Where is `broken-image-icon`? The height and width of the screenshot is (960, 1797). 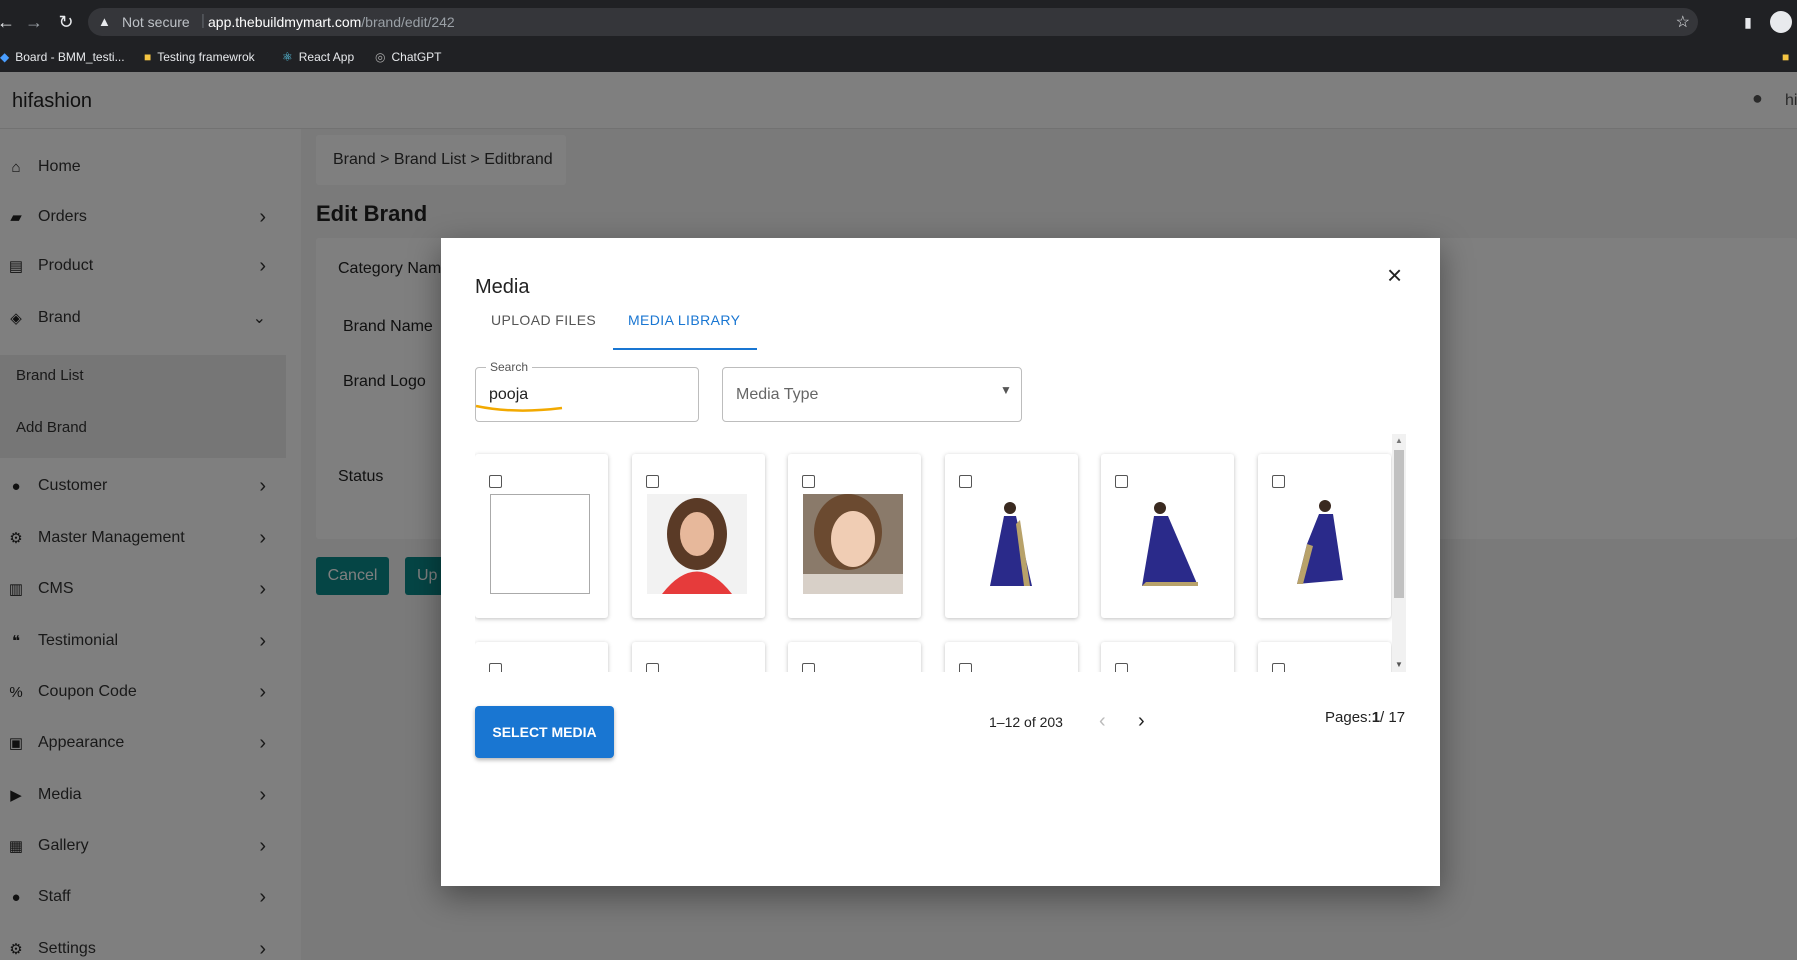 broken-image-icon is located at coordinates (540, 544).